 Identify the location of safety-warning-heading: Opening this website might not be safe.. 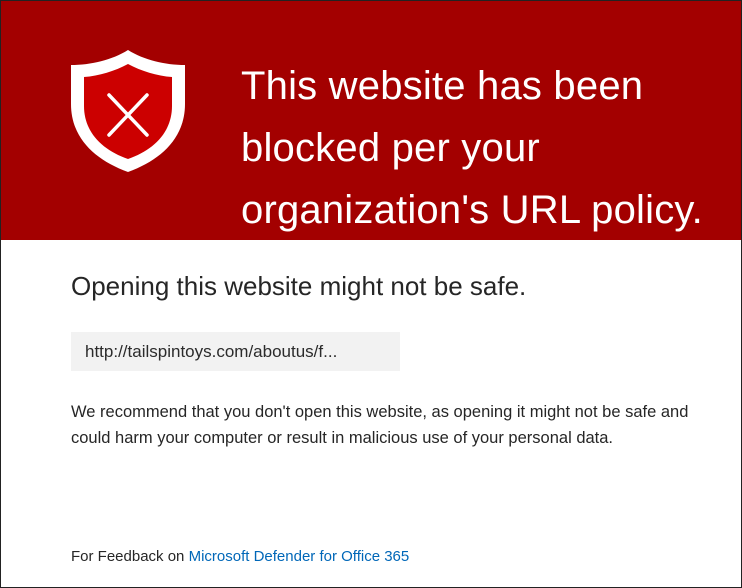
(299, 286).